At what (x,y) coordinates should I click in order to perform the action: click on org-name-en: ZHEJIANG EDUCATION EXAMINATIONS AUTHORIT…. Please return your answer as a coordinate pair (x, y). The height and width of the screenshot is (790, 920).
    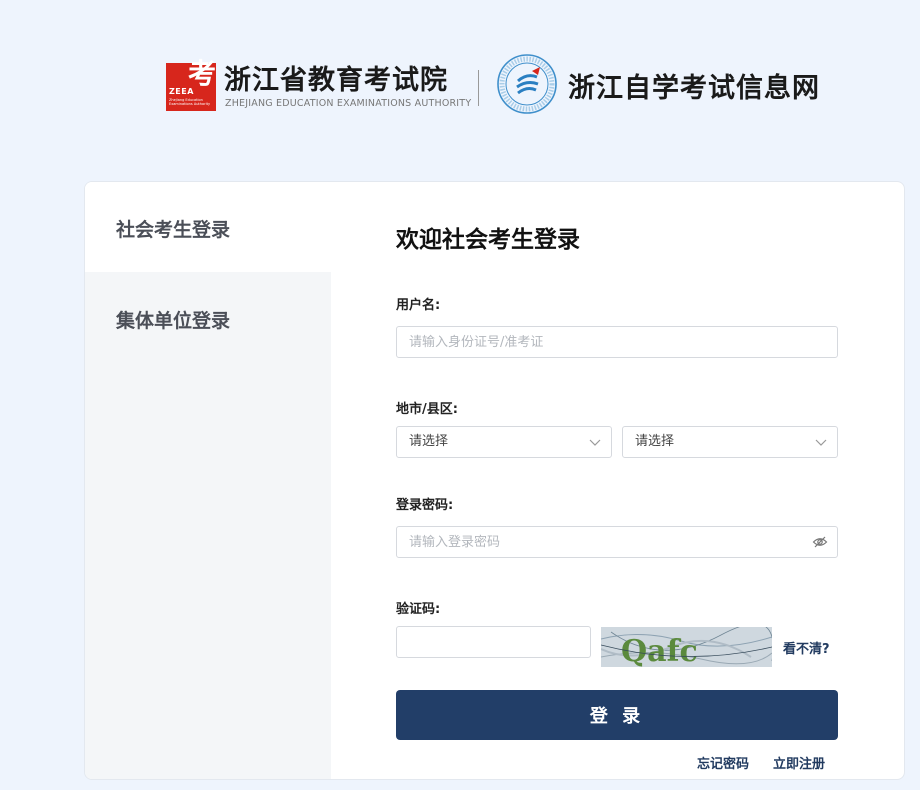
    Looking at the image, I should click on (348, 103).